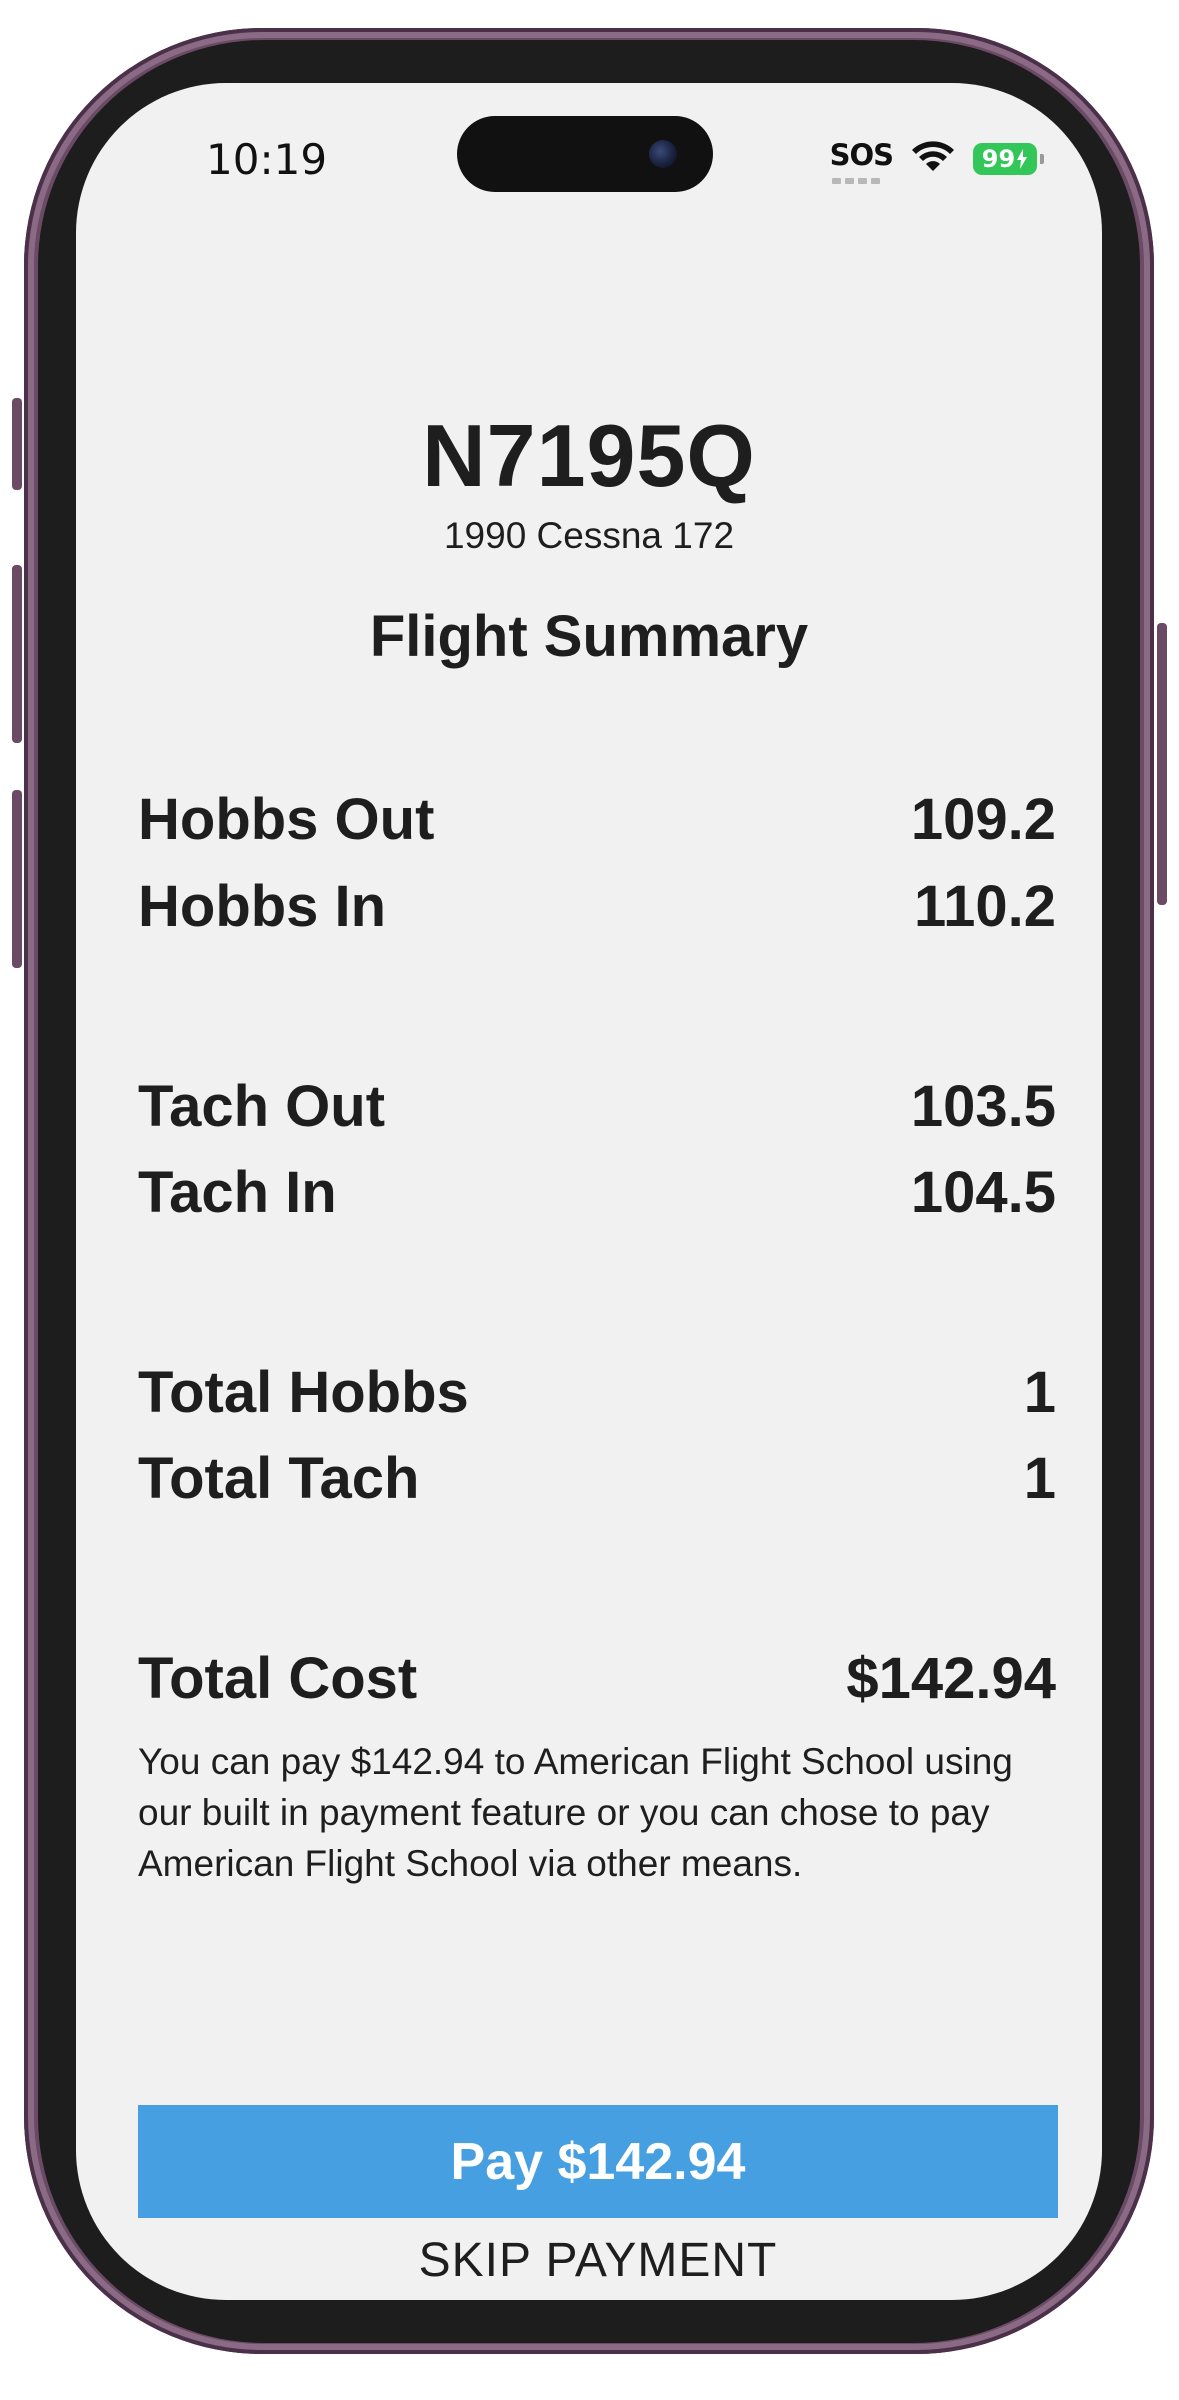 This screenshot has height=2400, width=1179. I want to click on dynamic-island, so click(585, 154).